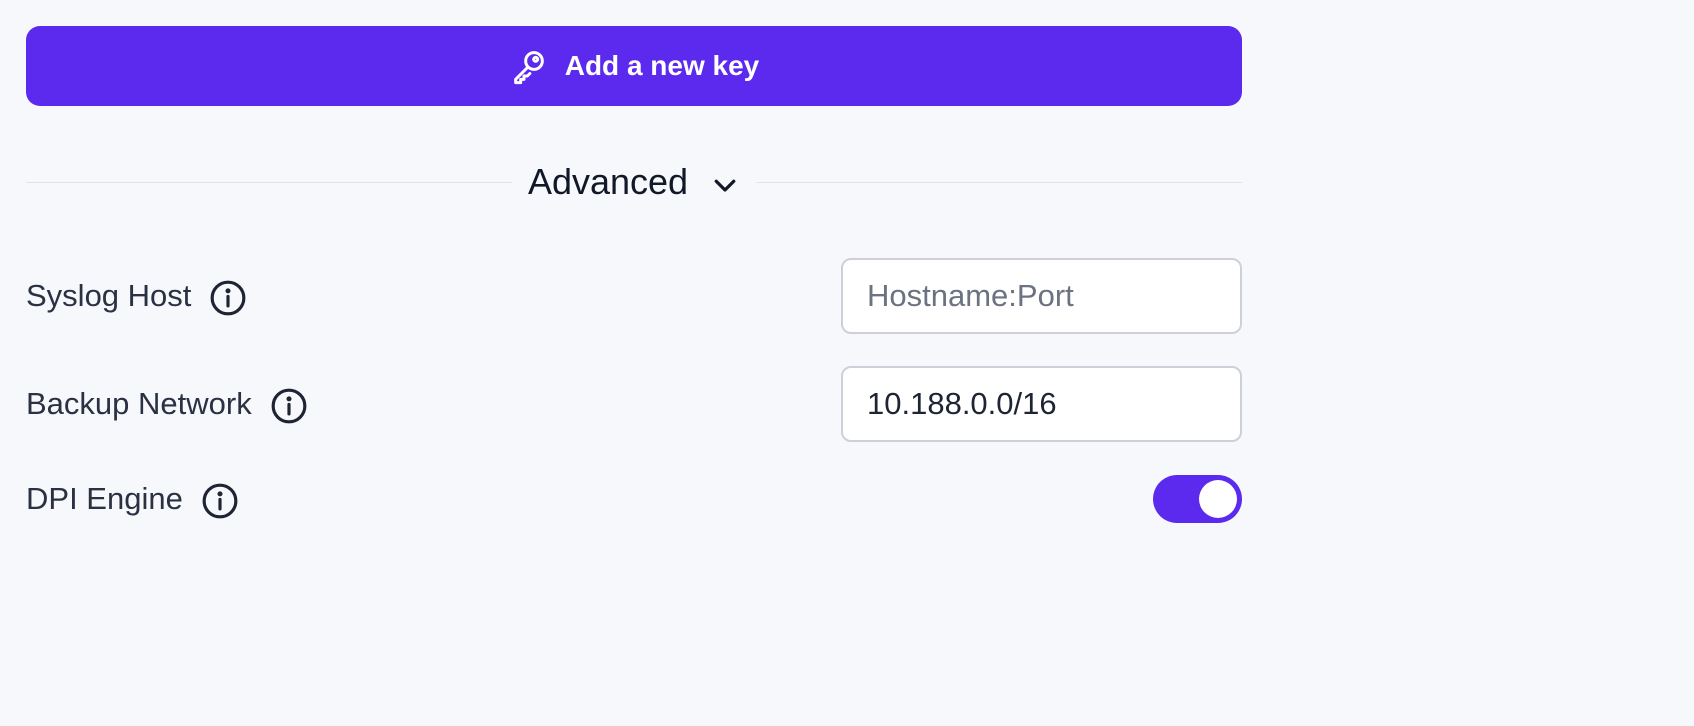  What do you see at coordinates (608, 181) in the screenshot?
I see `advanced-label: Advanced` at bounding box center [608, 181].